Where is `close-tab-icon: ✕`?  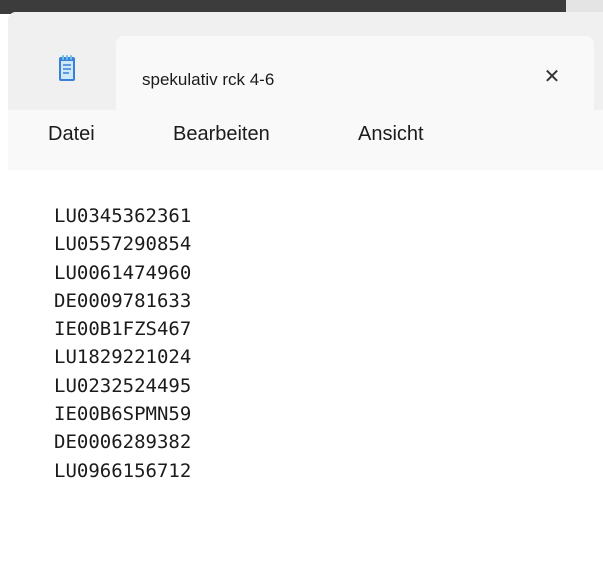 close-tab-icon: ✕ is located at coordinates (552, 76).